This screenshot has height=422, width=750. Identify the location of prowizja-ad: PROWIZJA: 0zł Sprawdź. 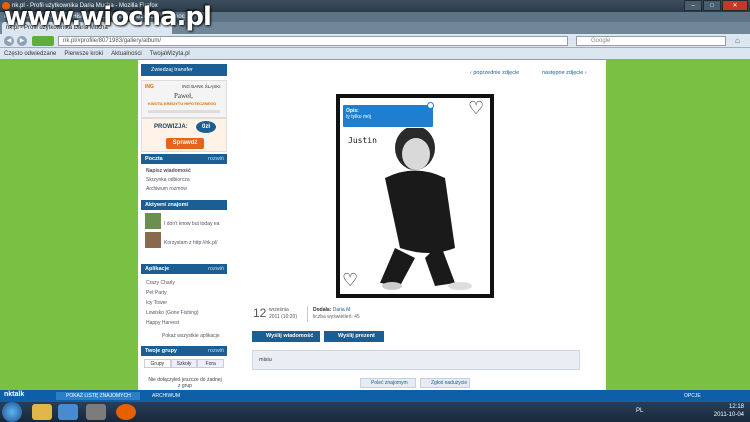
(184, 135).